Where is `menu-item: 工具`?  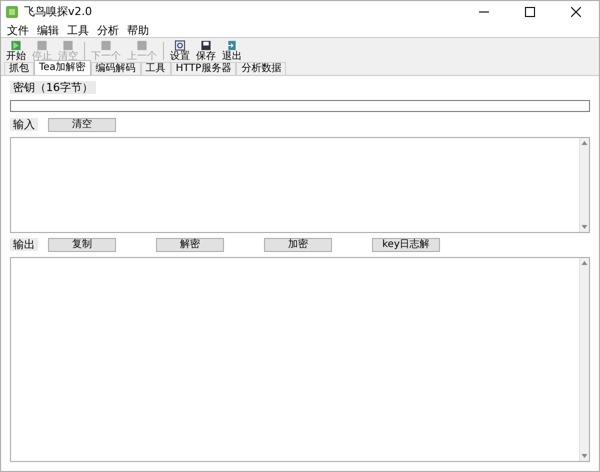 menu-item: 工具 is located at coordinates (78, 30).